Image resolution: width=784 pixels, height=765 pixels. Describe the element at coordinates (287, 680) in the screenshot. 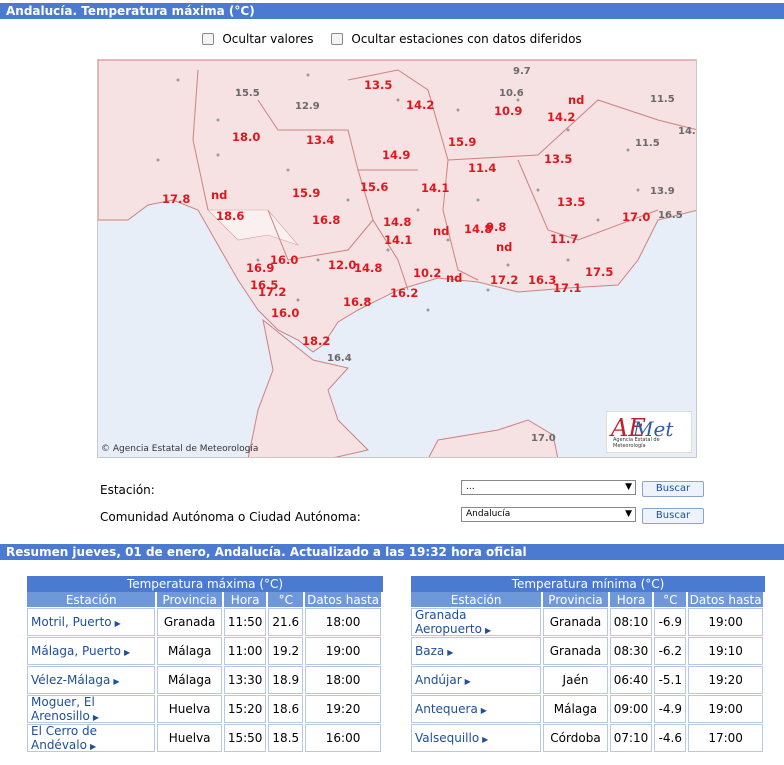

I see `table-cell: 18.9` at that location.